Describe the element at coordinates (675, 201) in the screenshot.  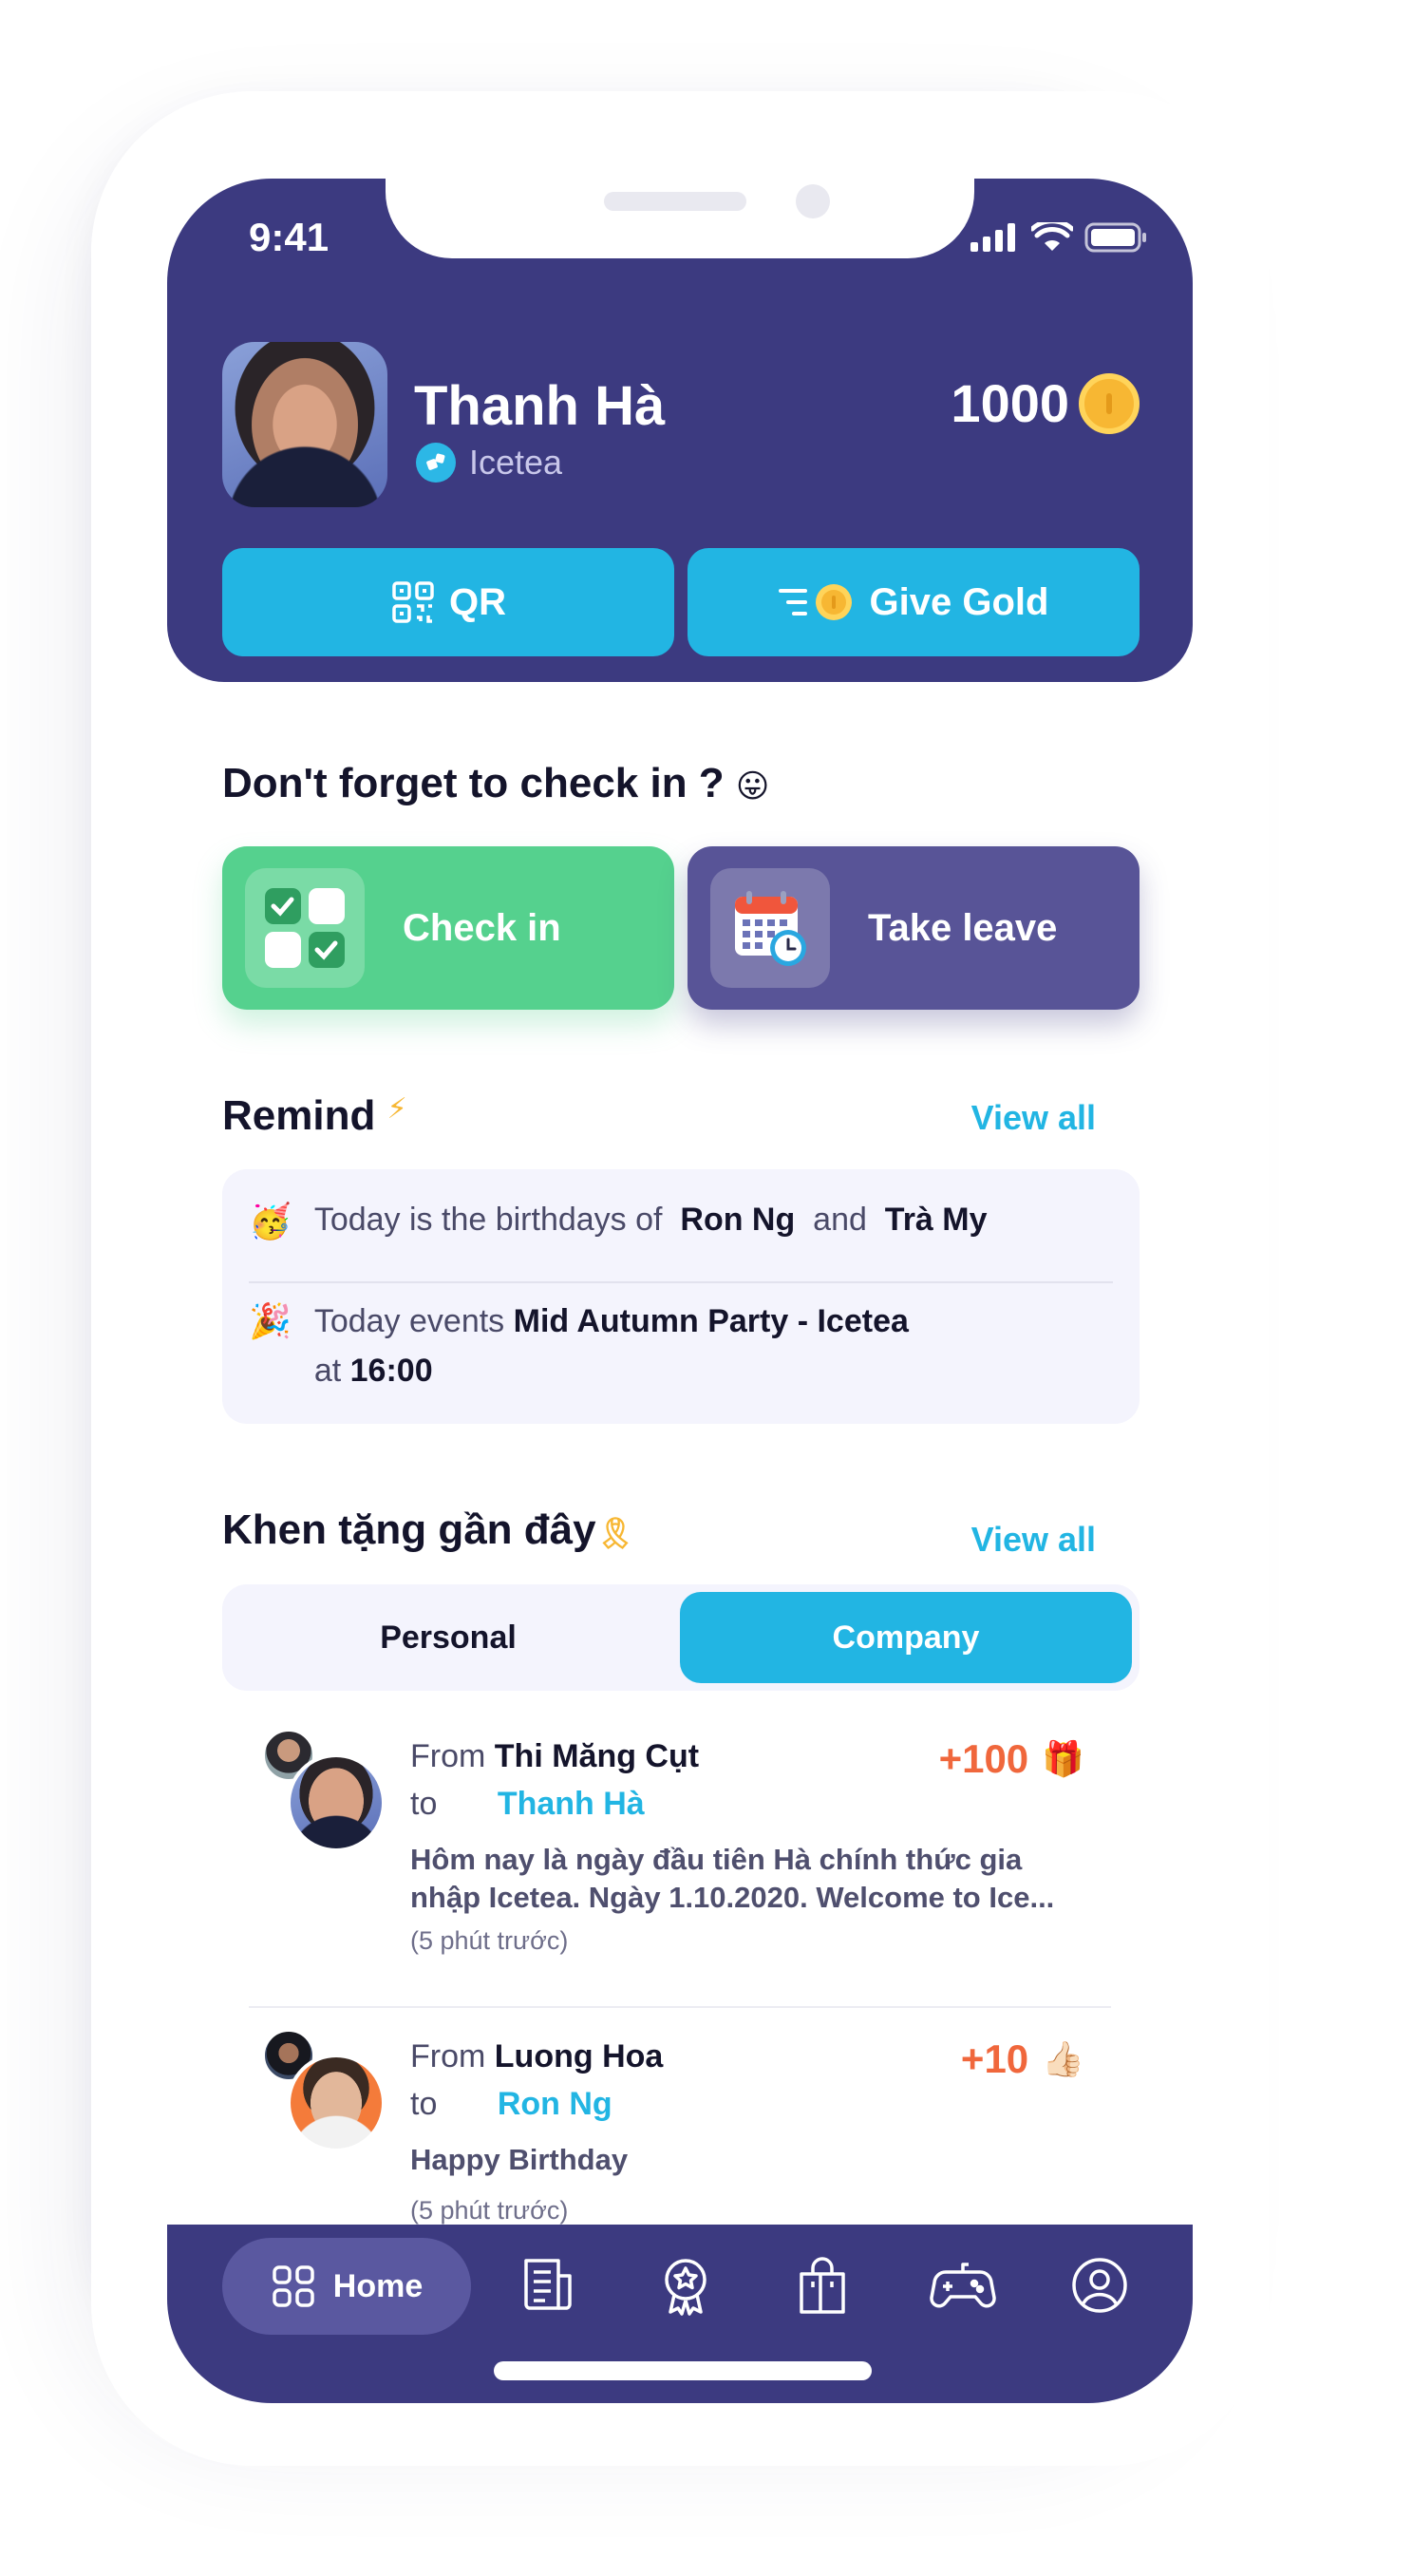
I see `speaker-grill` at that location.